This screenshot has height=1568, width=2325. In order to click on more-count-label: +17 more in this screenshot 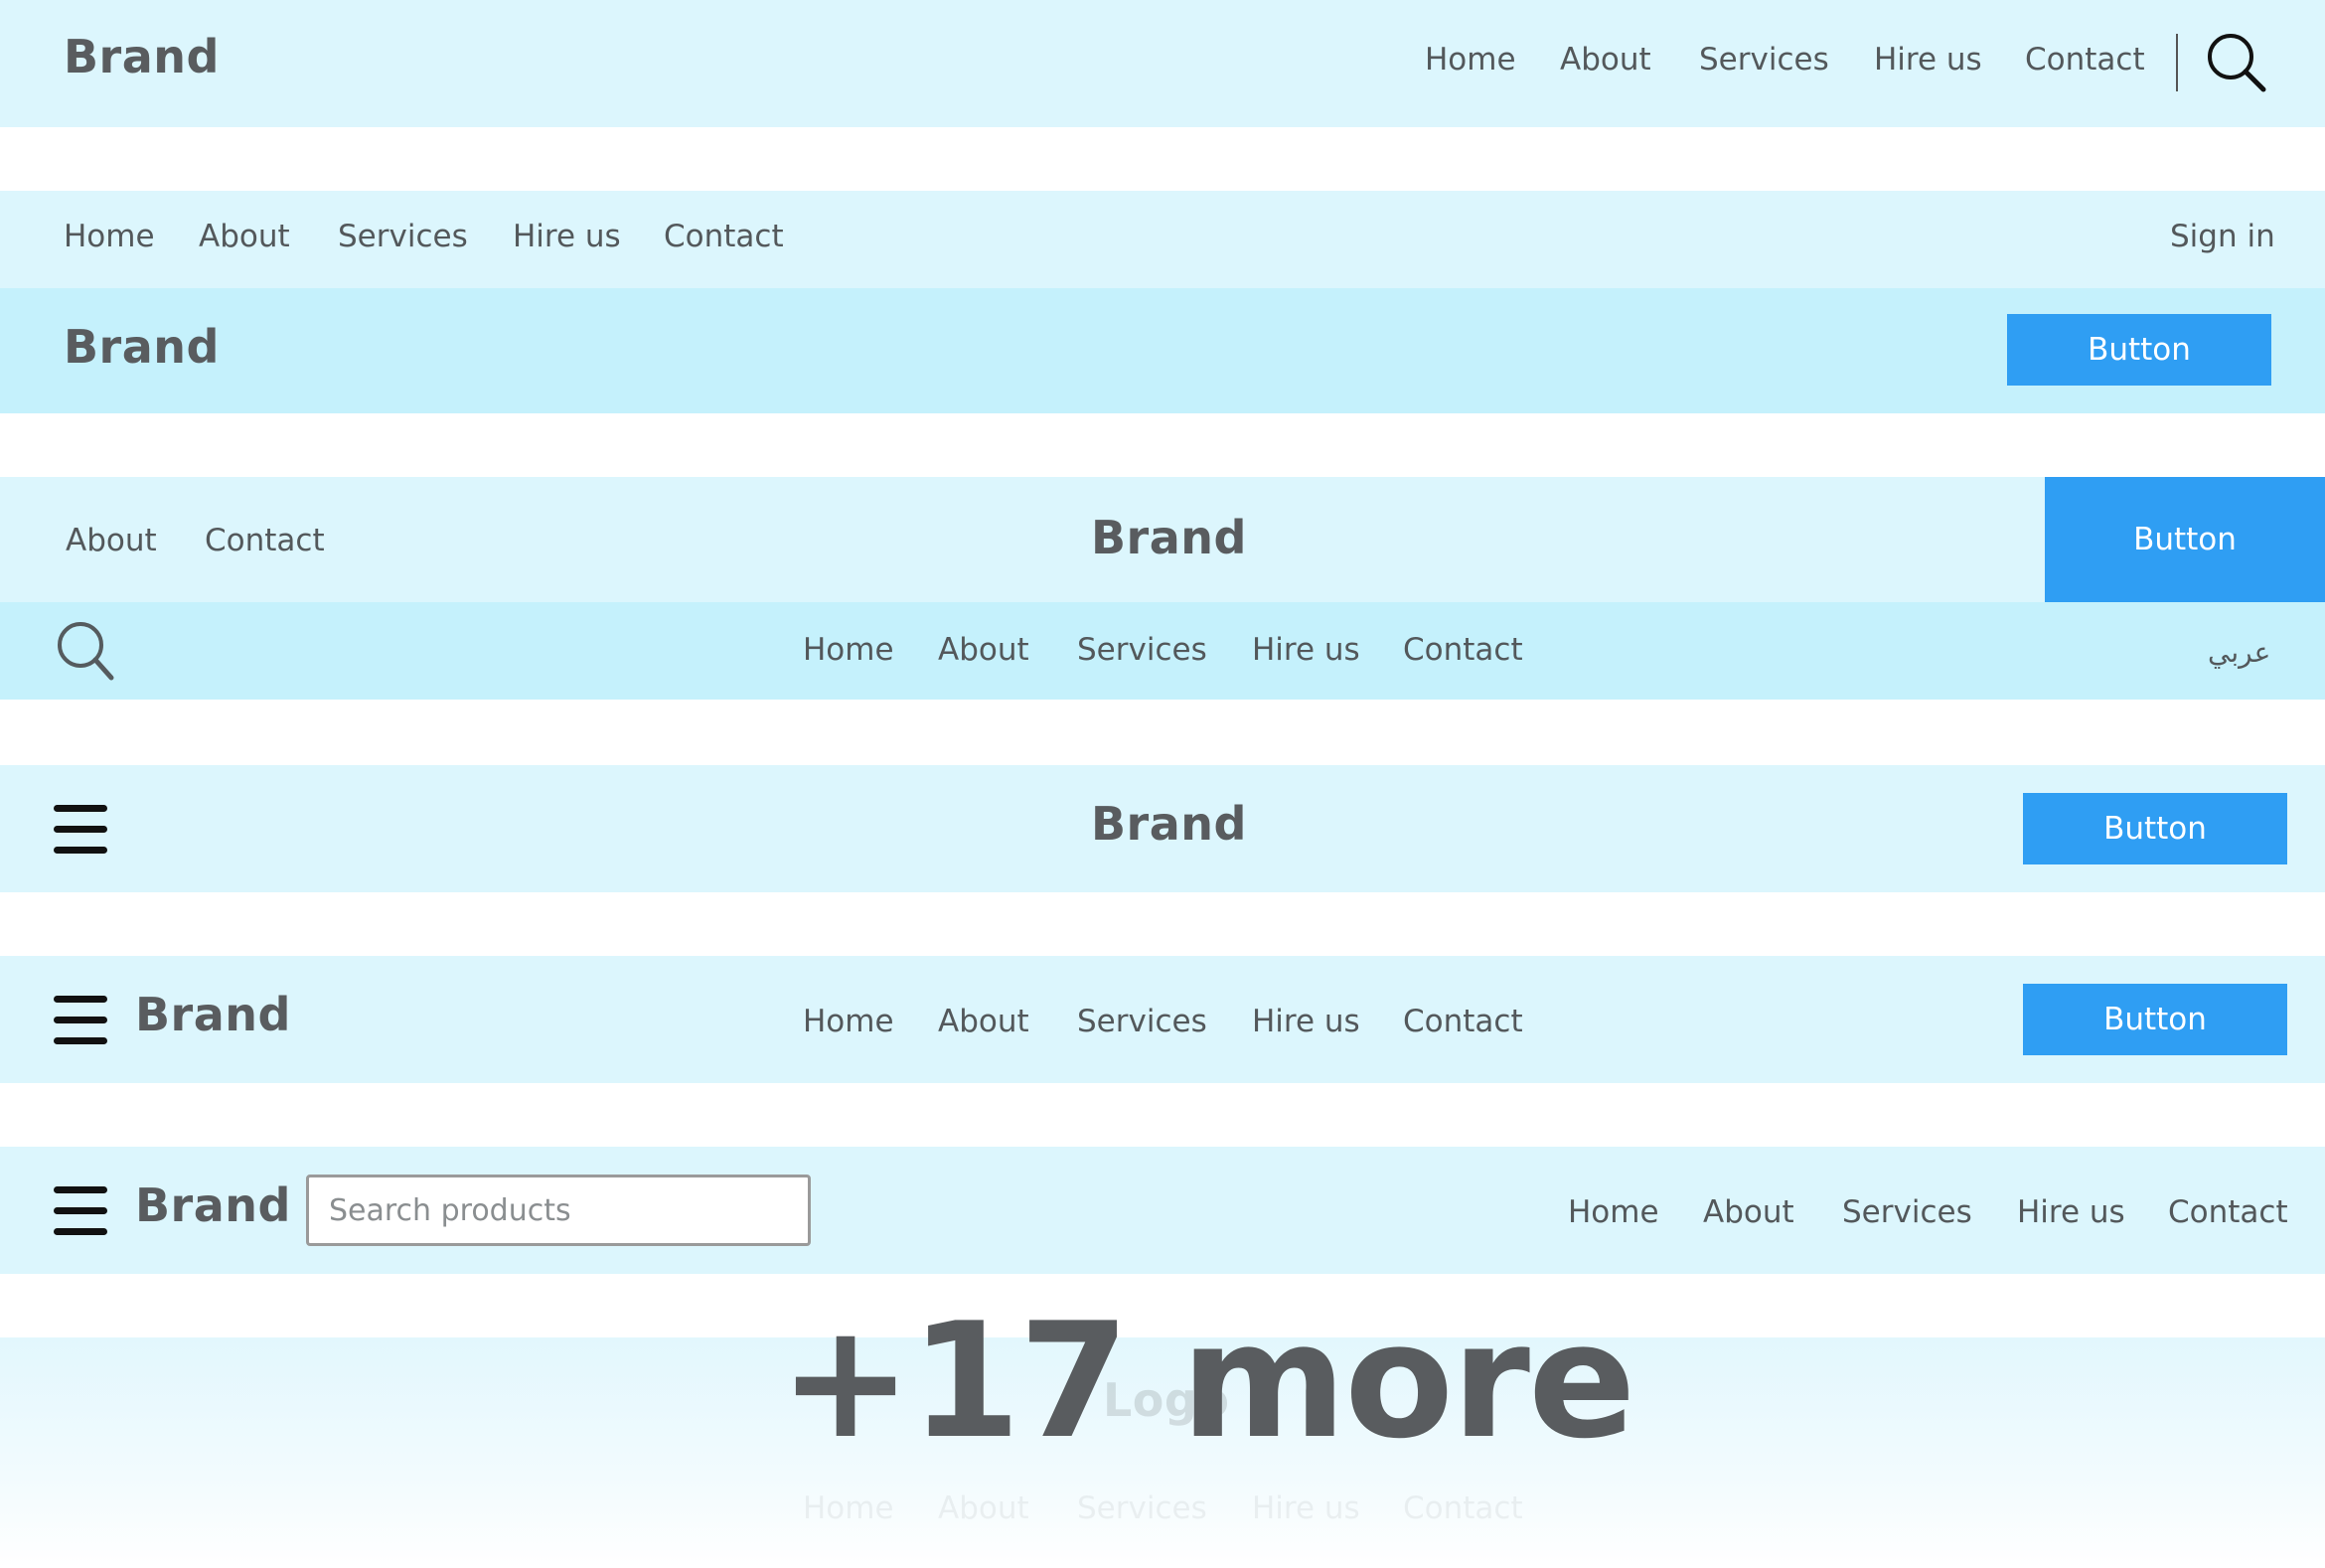, I will do `click(1207, 1381)`.